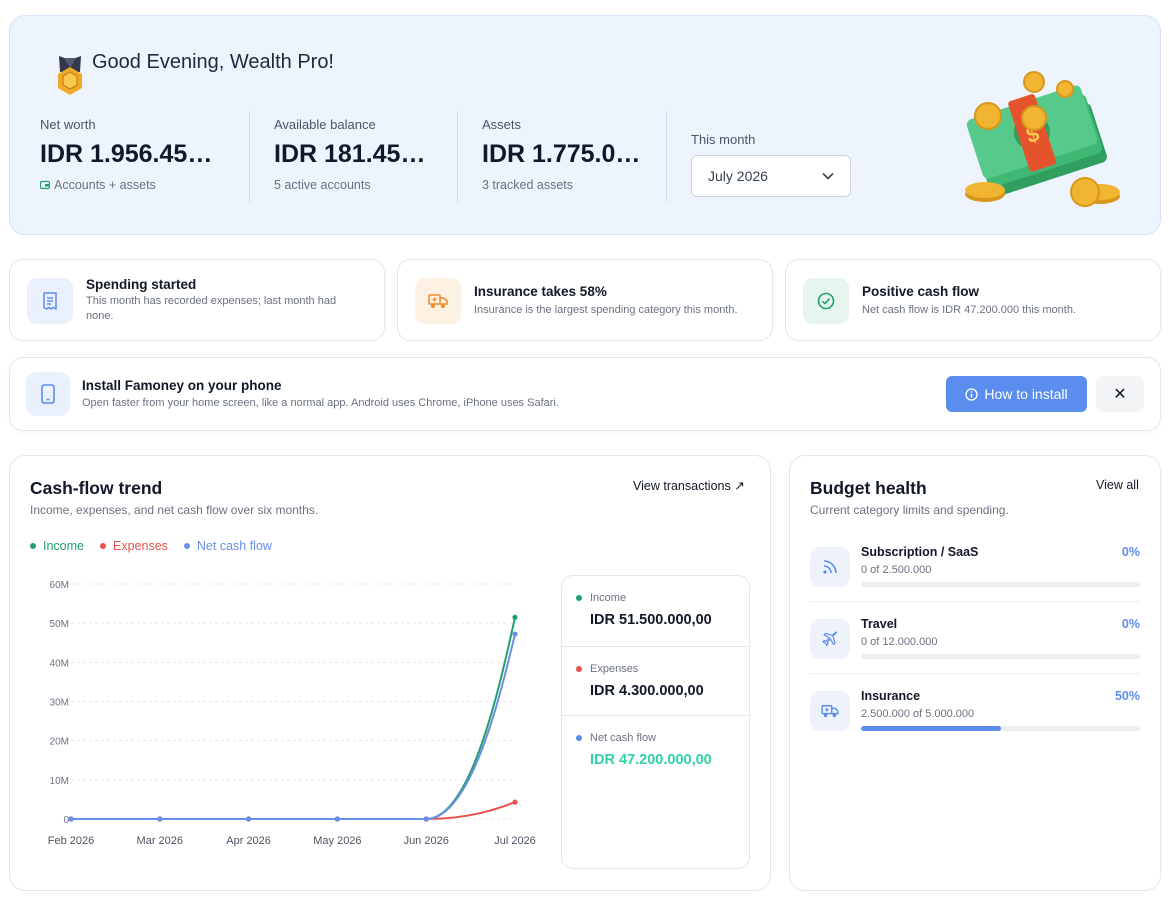 The image size is (1169, 900). I want to click on view-transactions-link: View transactions ↗, so click(689, 485).